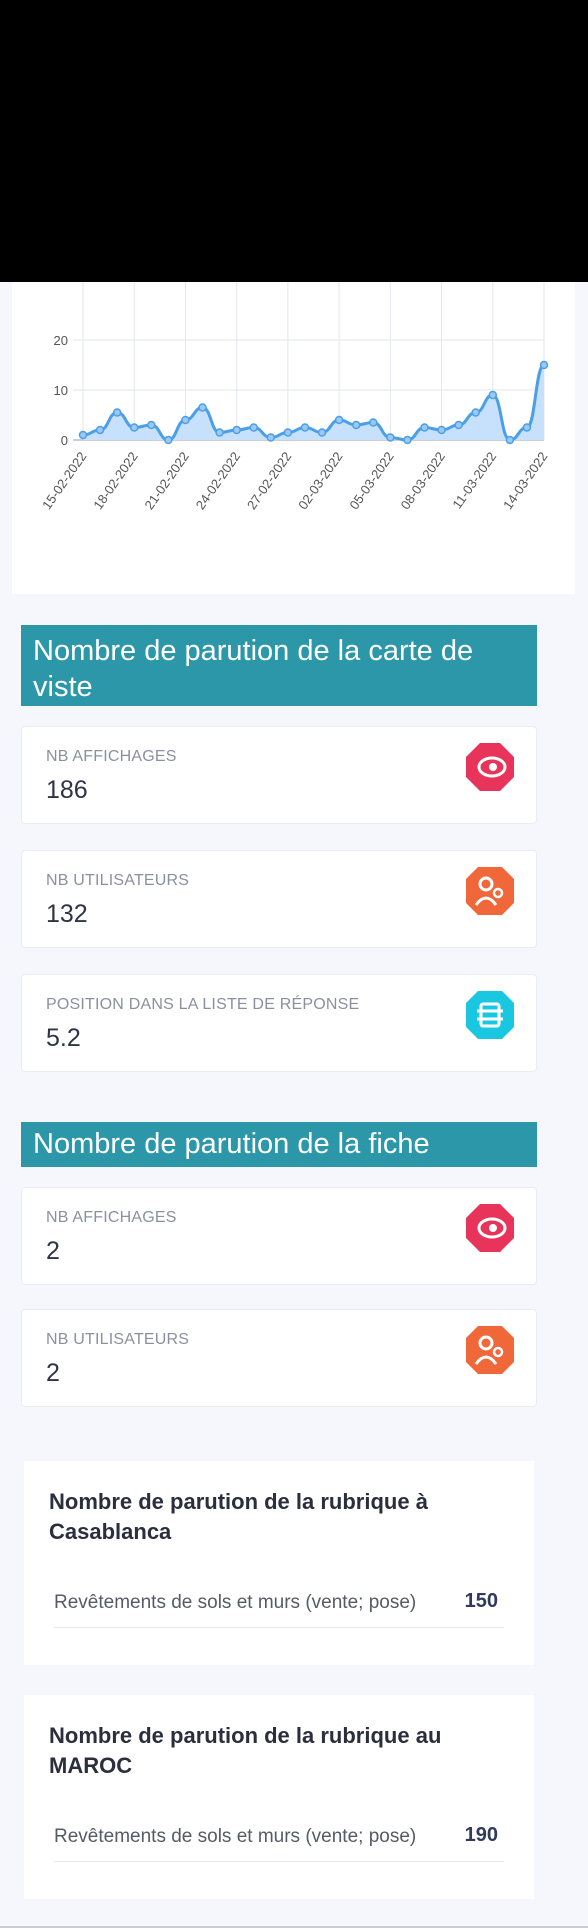 The height and width of the screenshot is (1928, 588). I want to click on x-tick-label: 14-03-2022, so click(525, 480).